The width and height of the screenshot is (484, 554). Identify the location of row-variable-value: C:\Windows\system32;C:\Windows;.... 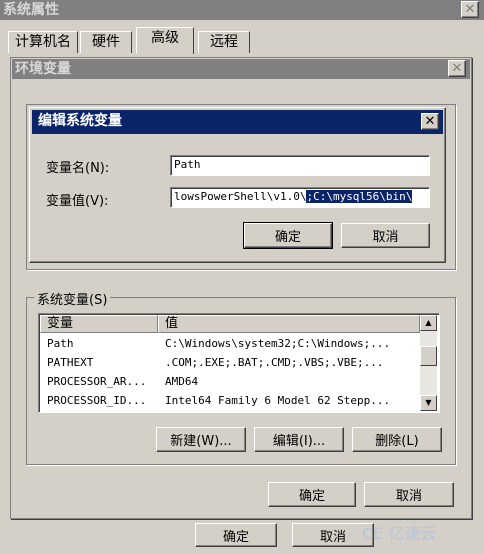
(278, 343).